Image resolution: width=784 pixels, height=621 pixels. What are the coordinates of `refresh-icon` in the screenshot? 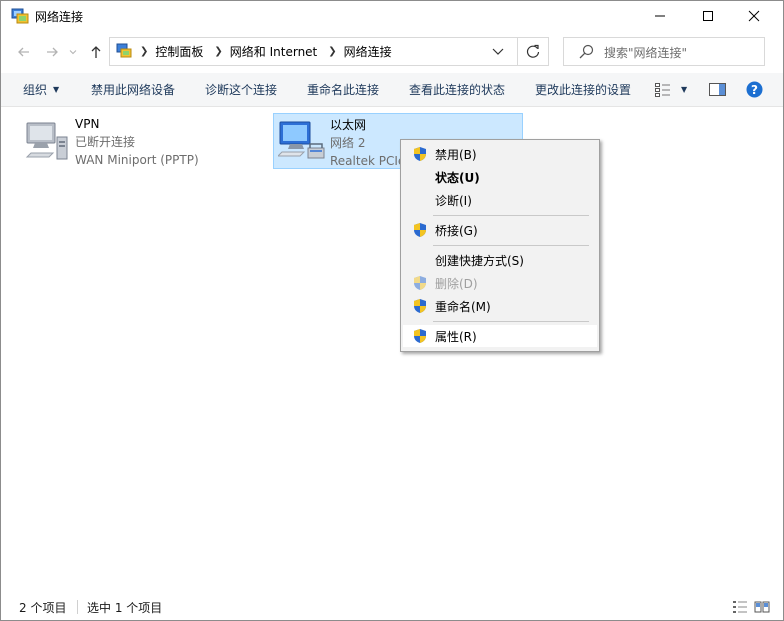 It's located at (533, 52).